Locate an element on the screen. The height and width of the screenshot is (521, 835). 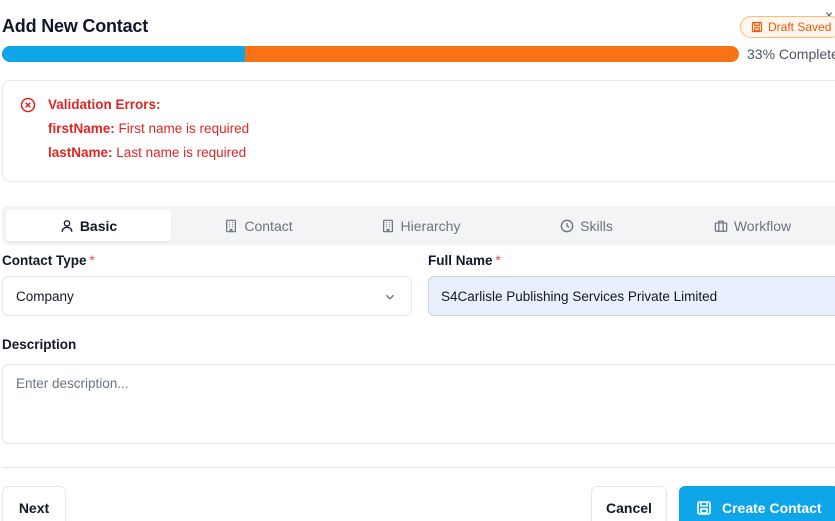
tab-label: Workflow is located at coordinates (762, 225).